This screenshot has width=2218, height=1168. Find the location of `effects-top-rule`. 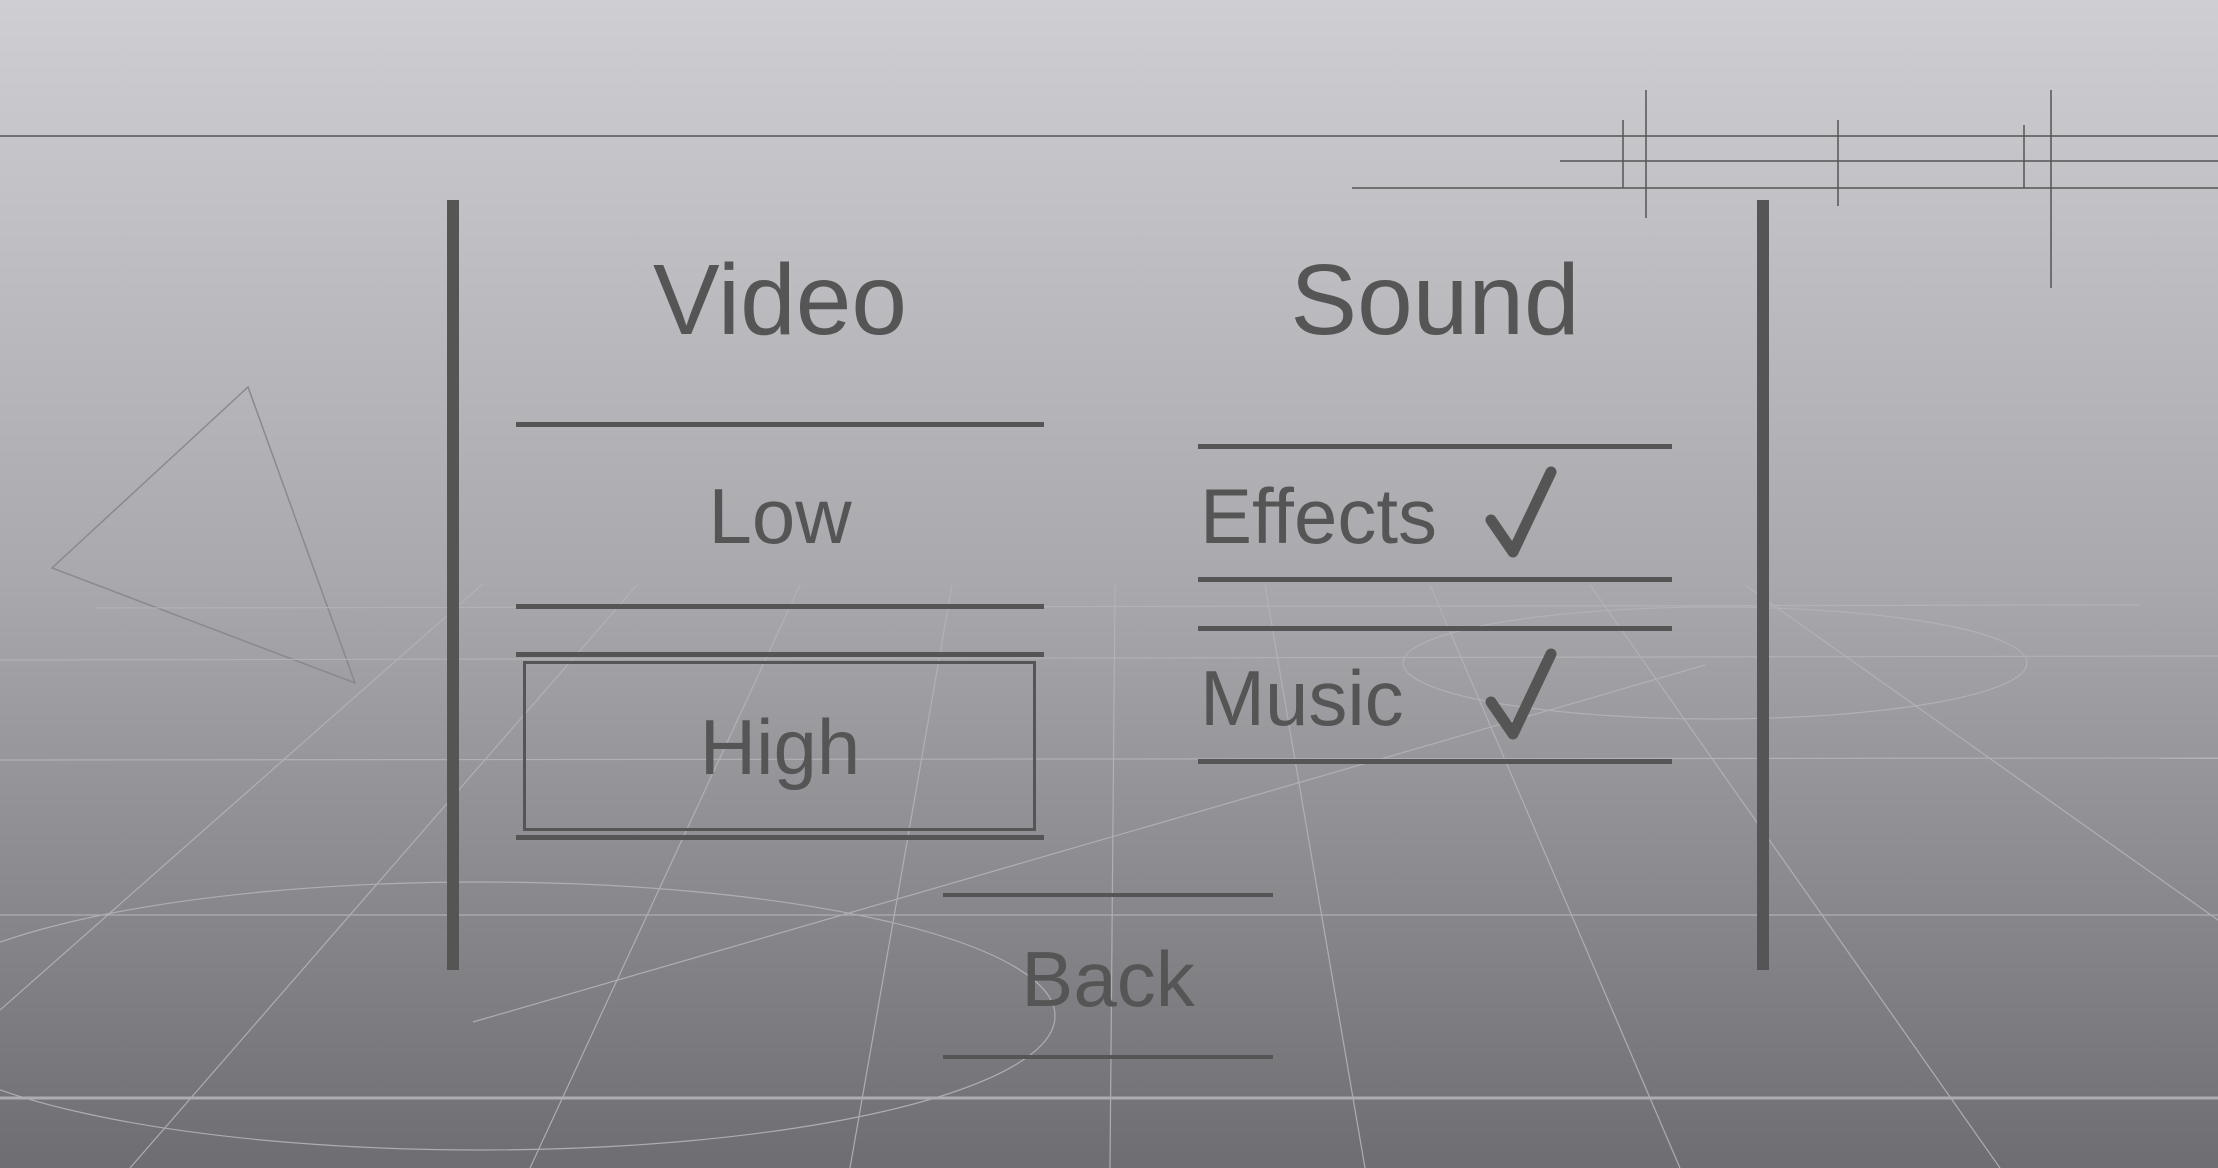

effects-top-rule is located at coordinates (1435, 446).